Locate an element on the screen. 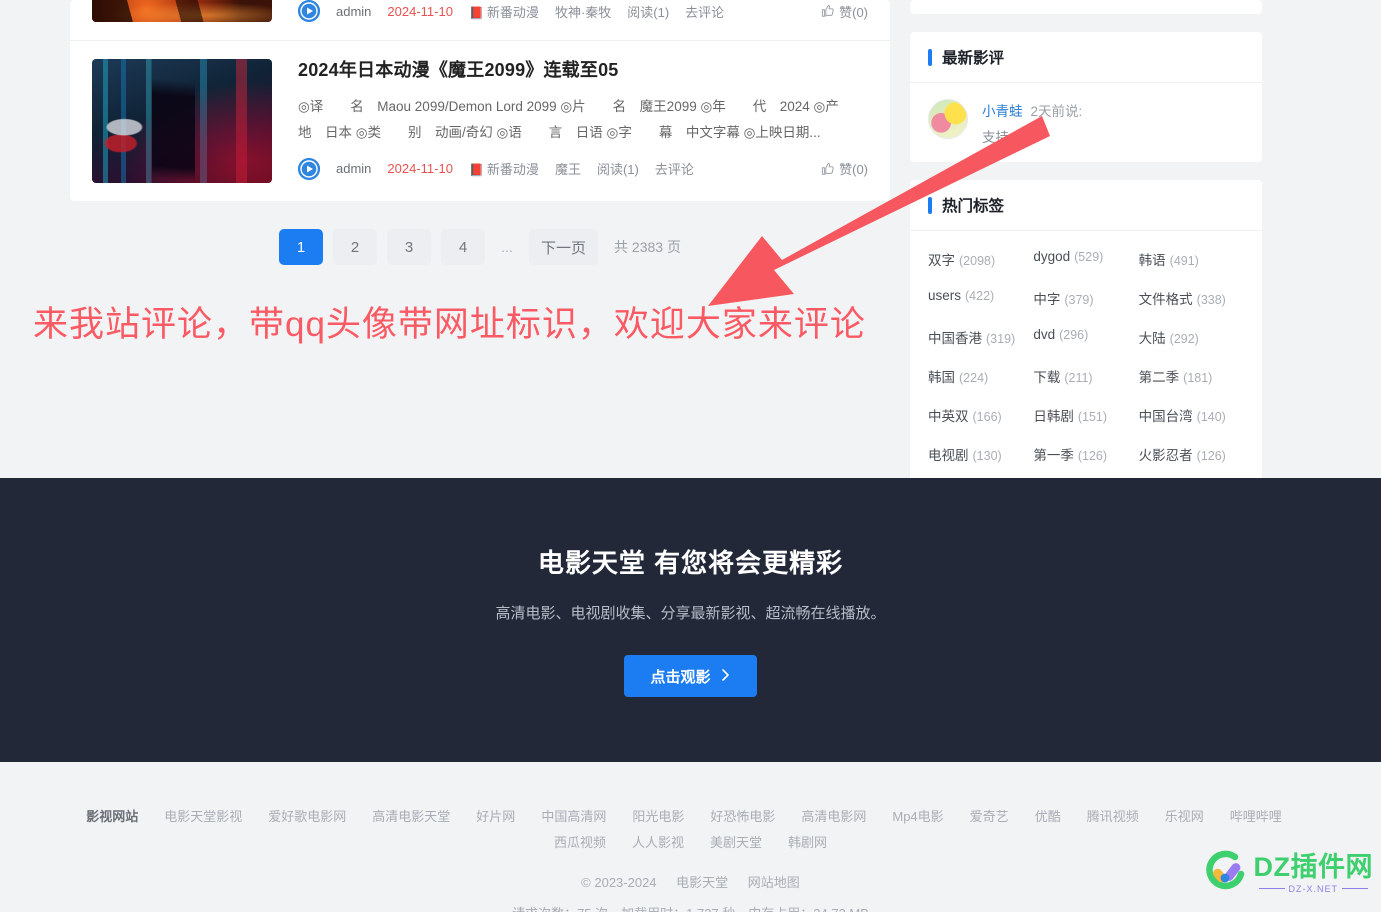  footer-link: Mp4电影 is located at coordinates (917, 817).